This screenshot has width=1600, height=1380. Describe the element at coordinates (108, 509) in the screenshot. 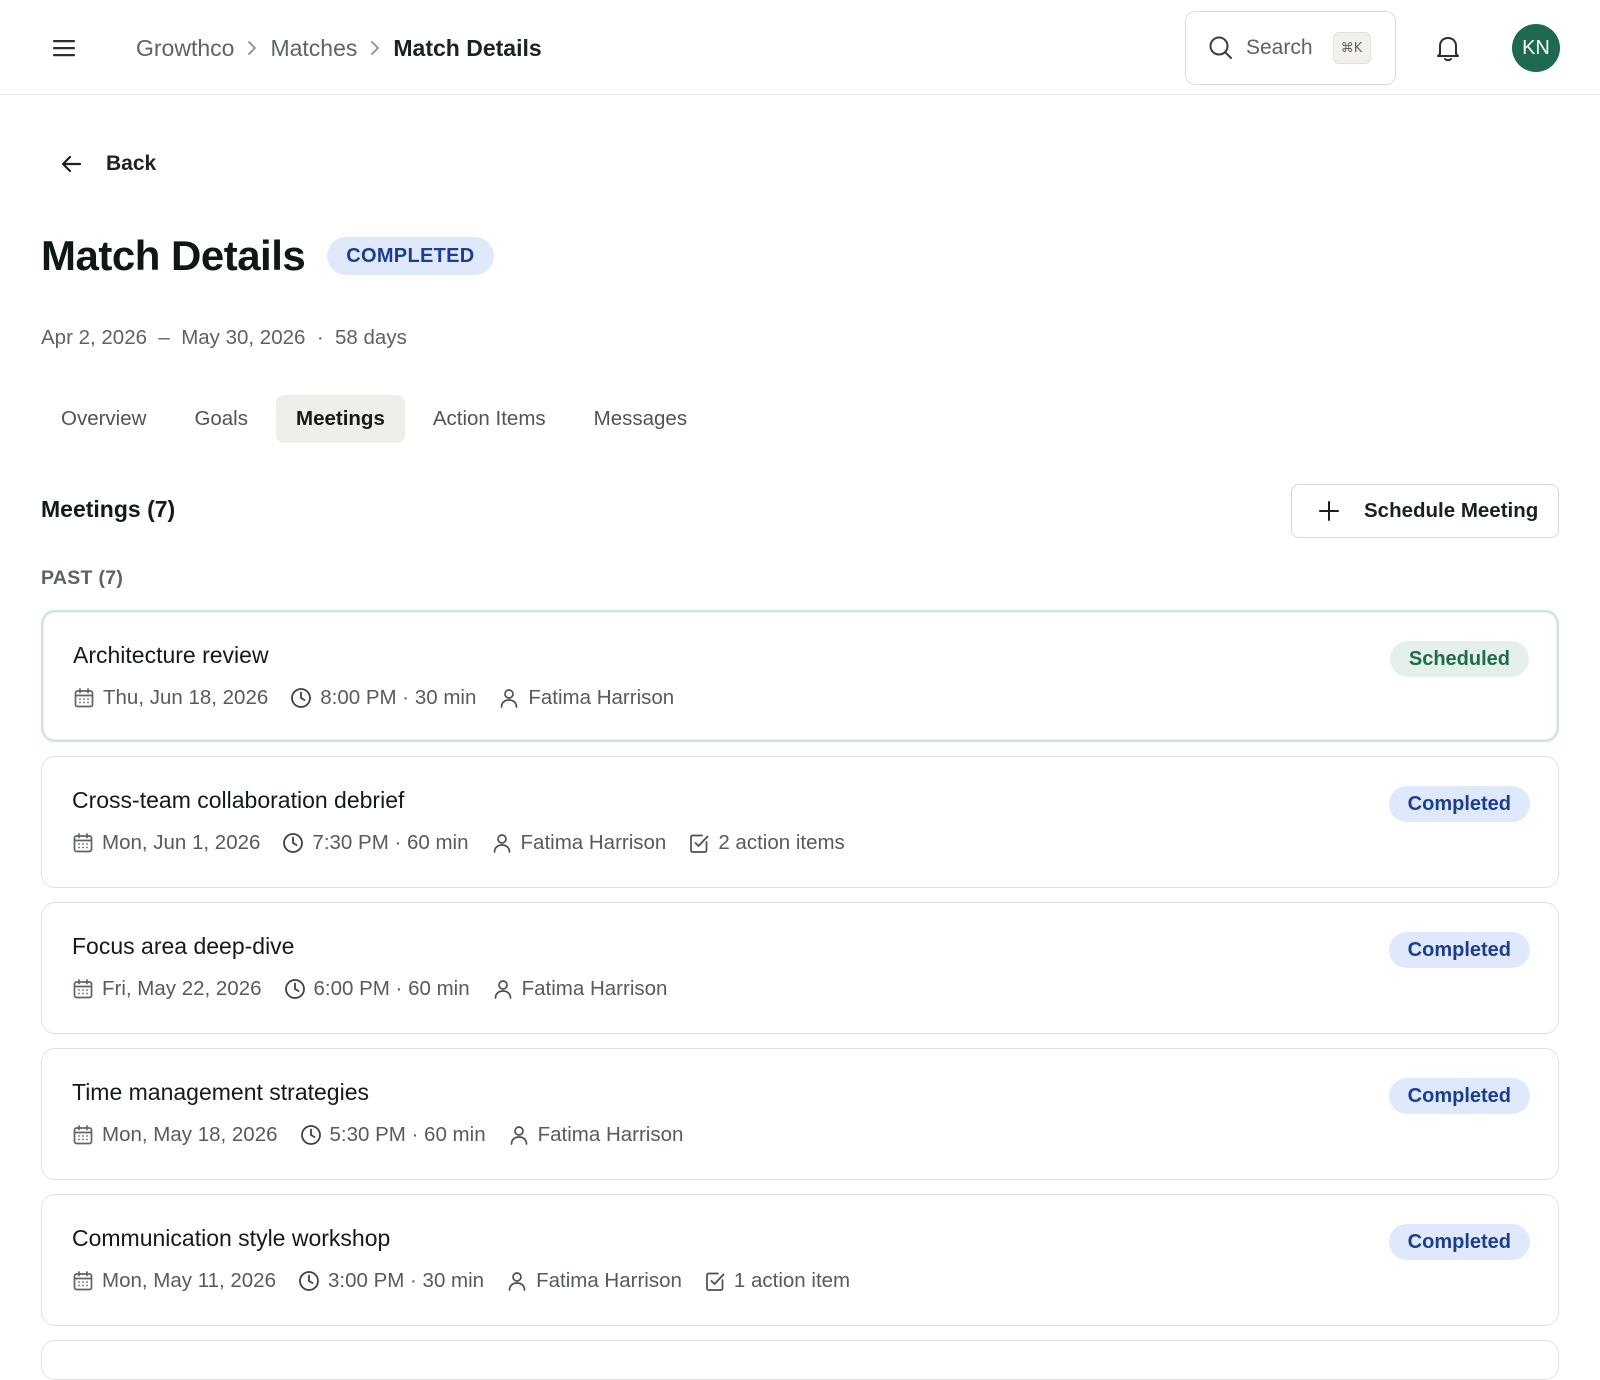

I see `meetings-heading: Meetings (7)` at that location.